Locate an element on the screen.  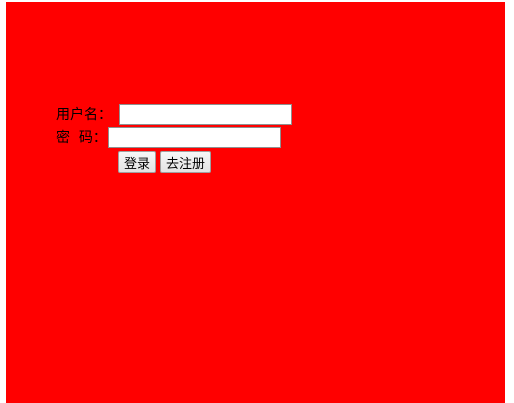
username-row: 用户名： is located at coordinates (174, 114).